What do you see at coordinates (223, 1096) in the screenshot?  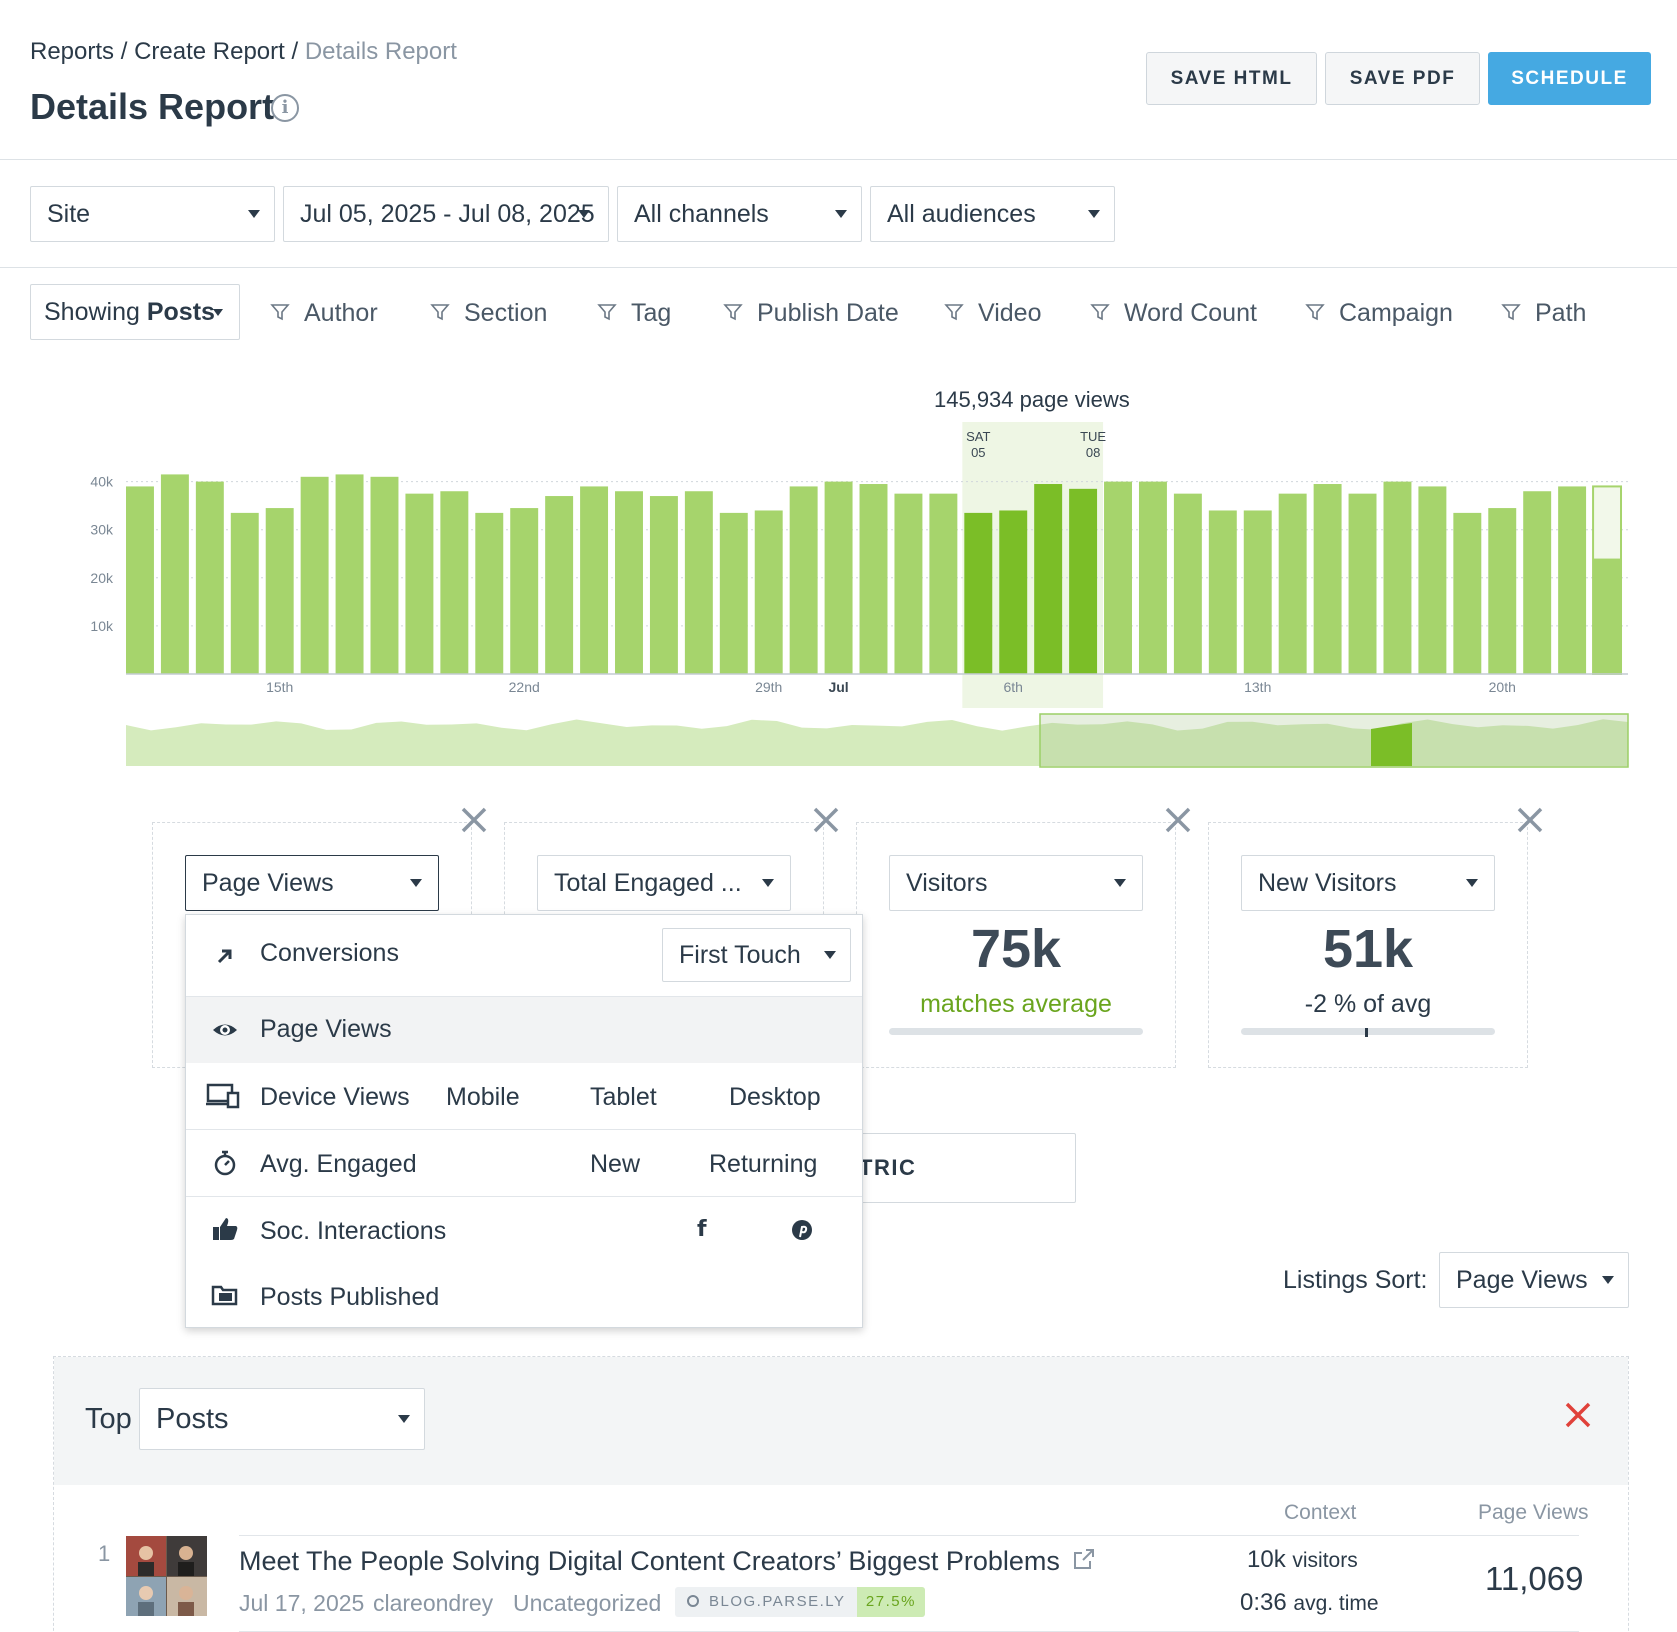 I see `devices-icon` at bounding box center [223, 1096].